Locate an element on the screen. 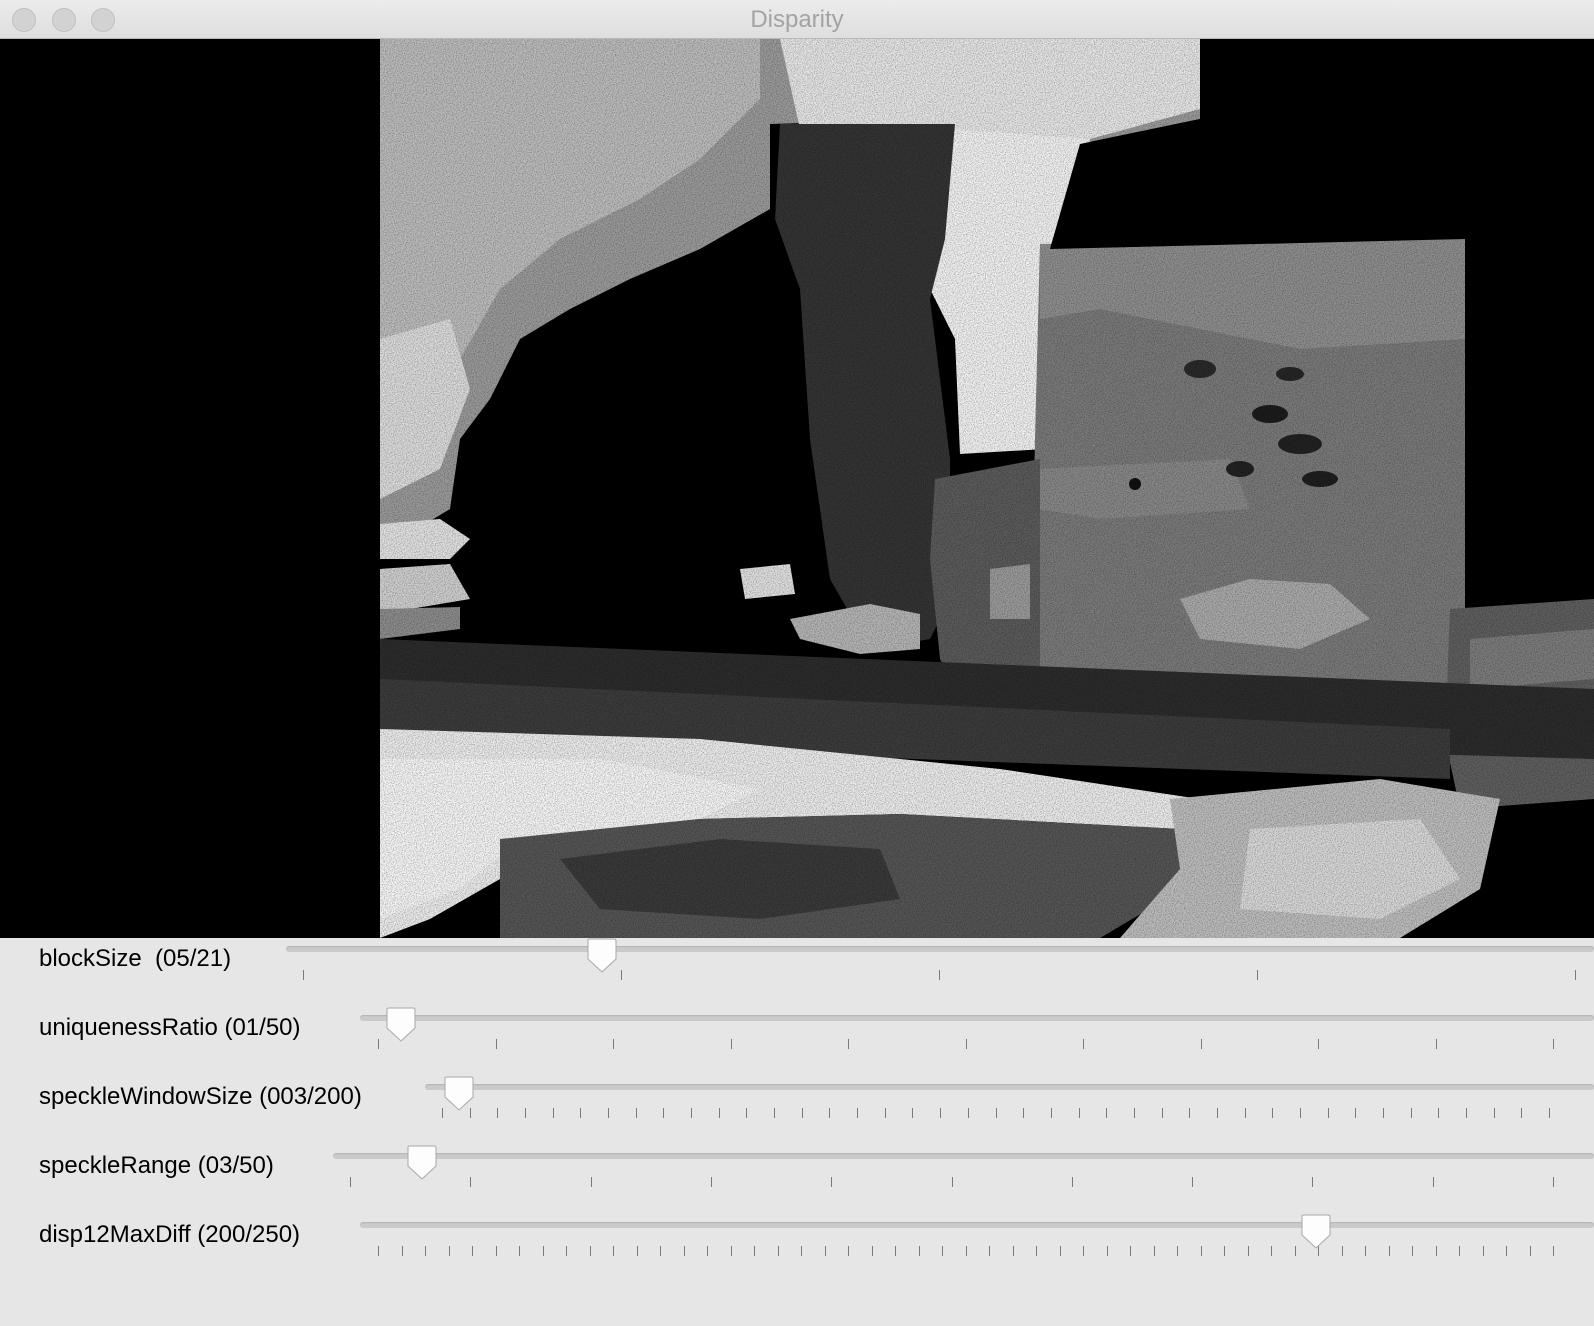 The height and width of the screenshot is (1326, 1594). specklewindowsize-label: speckleWindowSize (003/200) is located at coordinates (200, 1096).